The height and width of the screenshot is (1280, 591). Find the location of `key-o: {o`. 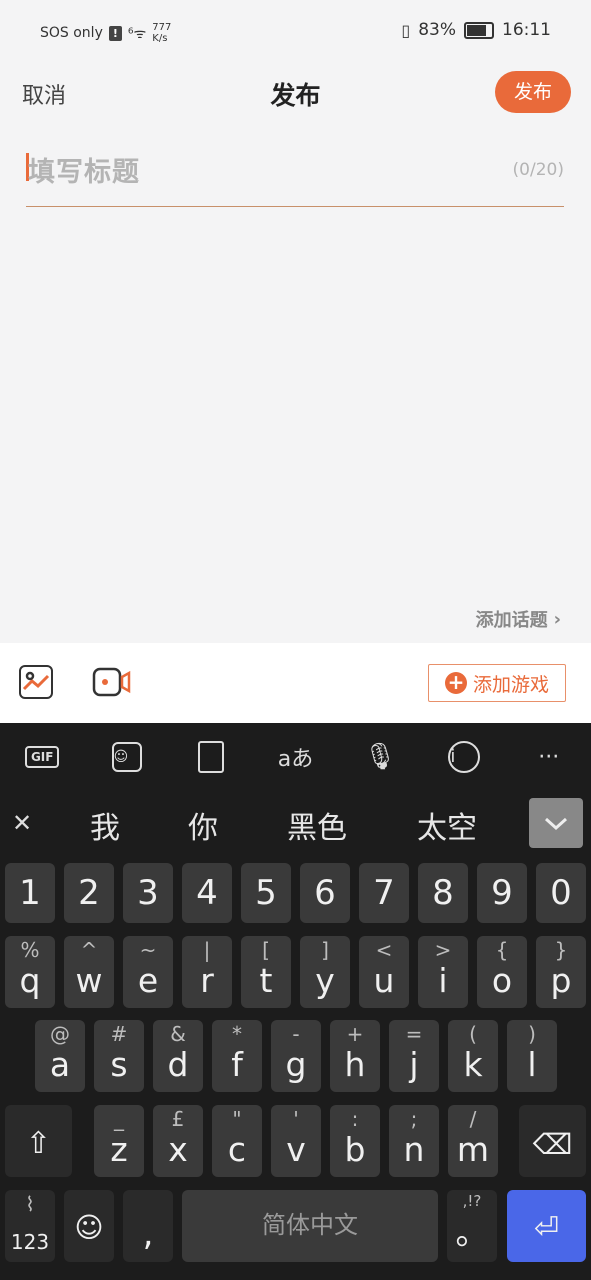

key-o: {o is located at coordinates (502, 972).